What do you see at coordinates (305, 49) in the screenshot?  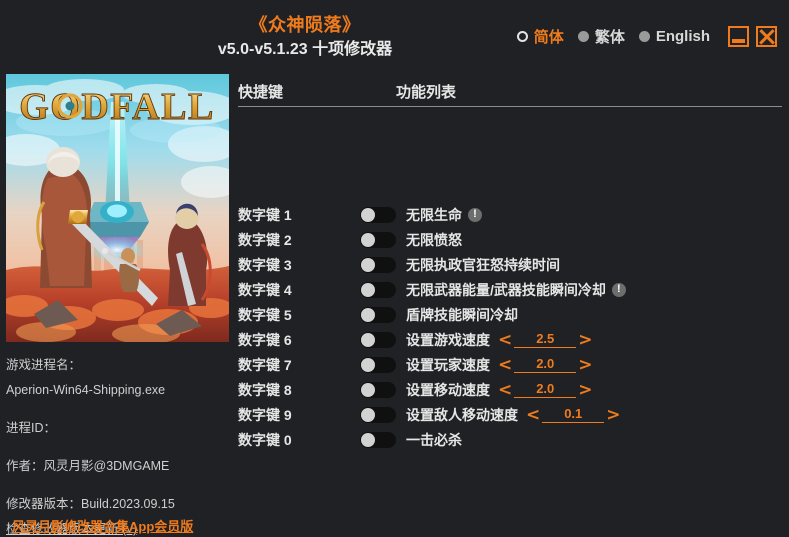 I see `trainer-version-title: v5.0-v5.1.23 十项修改器` at bounding box center [305, 49].